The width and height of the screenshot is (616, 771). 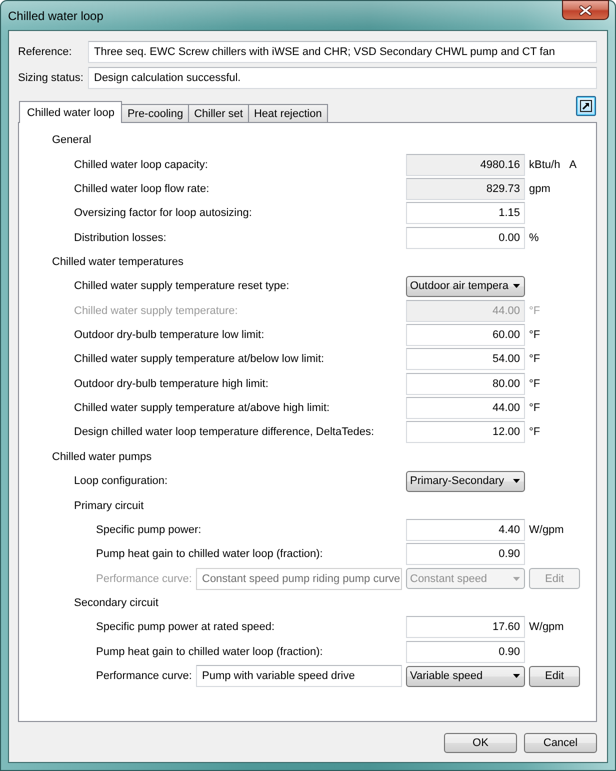 I want to click on section-heading: Chilled water pumps, so click(x=102, y=456).